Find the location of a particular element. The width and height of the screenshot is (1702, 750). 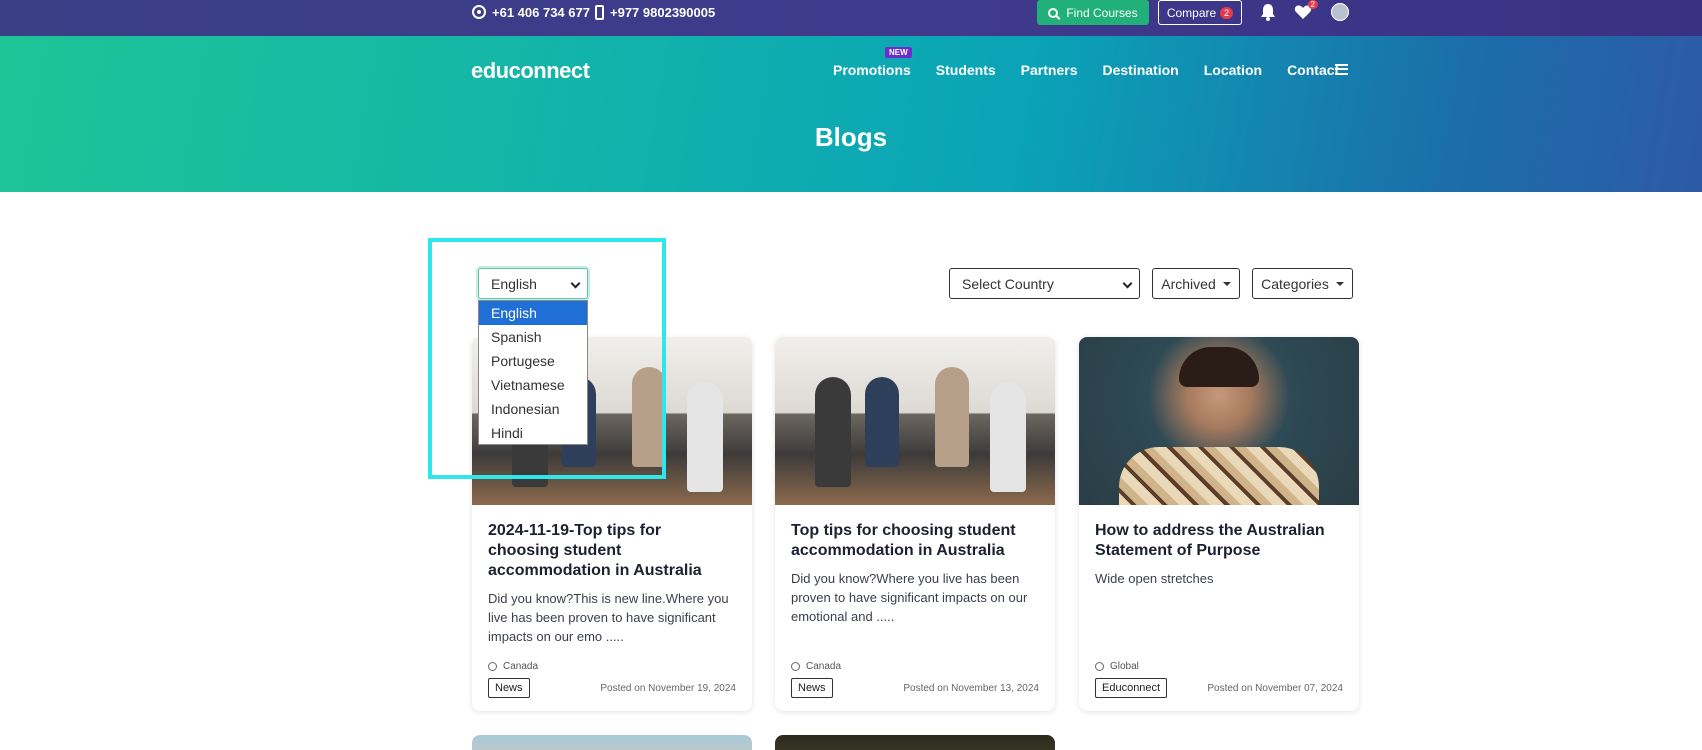

whatsapp-icon is located at coordinates (479, 12).